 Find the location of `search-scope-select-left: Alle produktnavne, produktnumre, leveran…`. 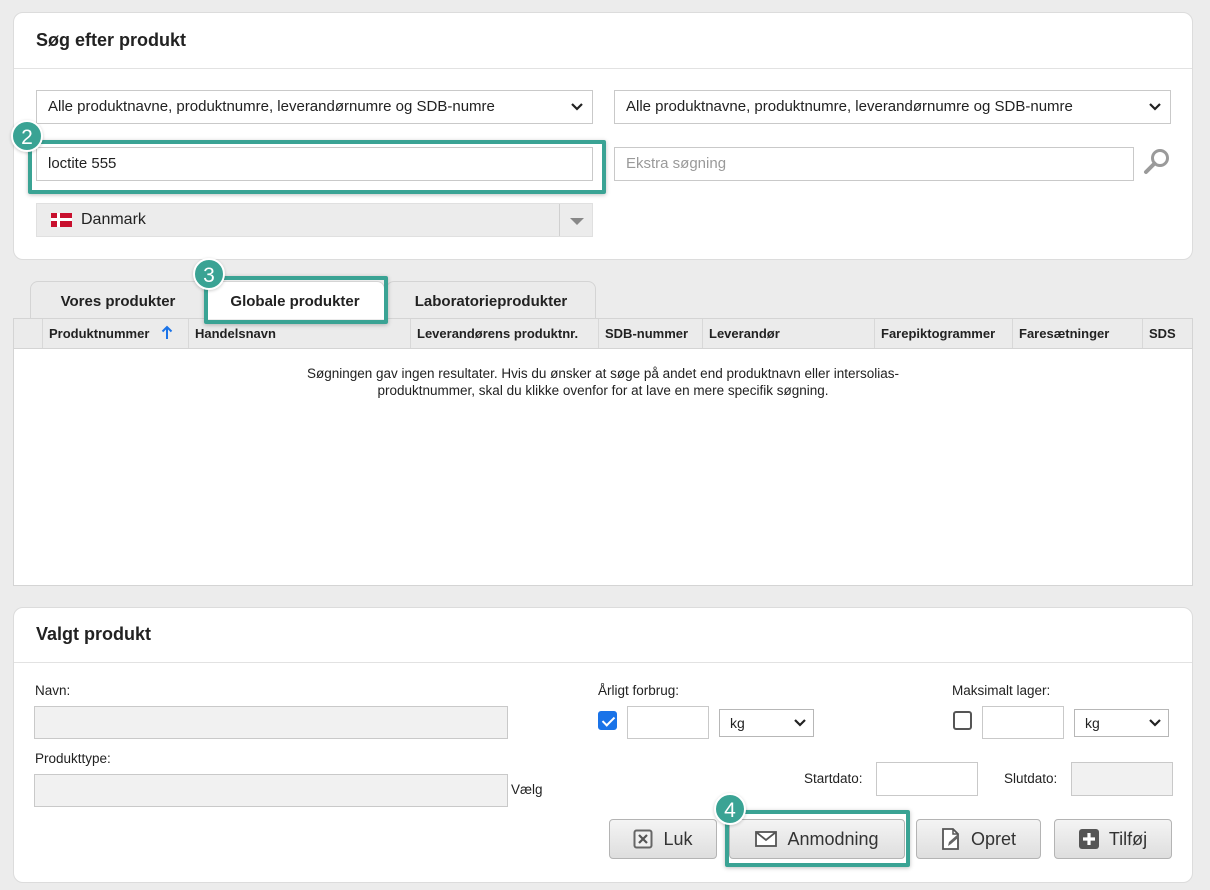

search-scope-select-left: Alle produktnavne, produktnumre, leveran… is located at coordinates (314, 107).